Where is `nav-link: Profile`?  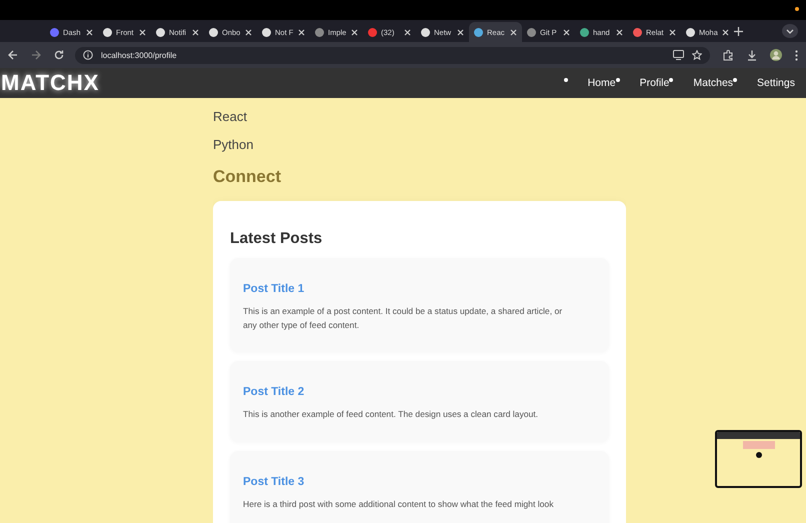 nav-link: Profile is located at coordinates (655, 83).